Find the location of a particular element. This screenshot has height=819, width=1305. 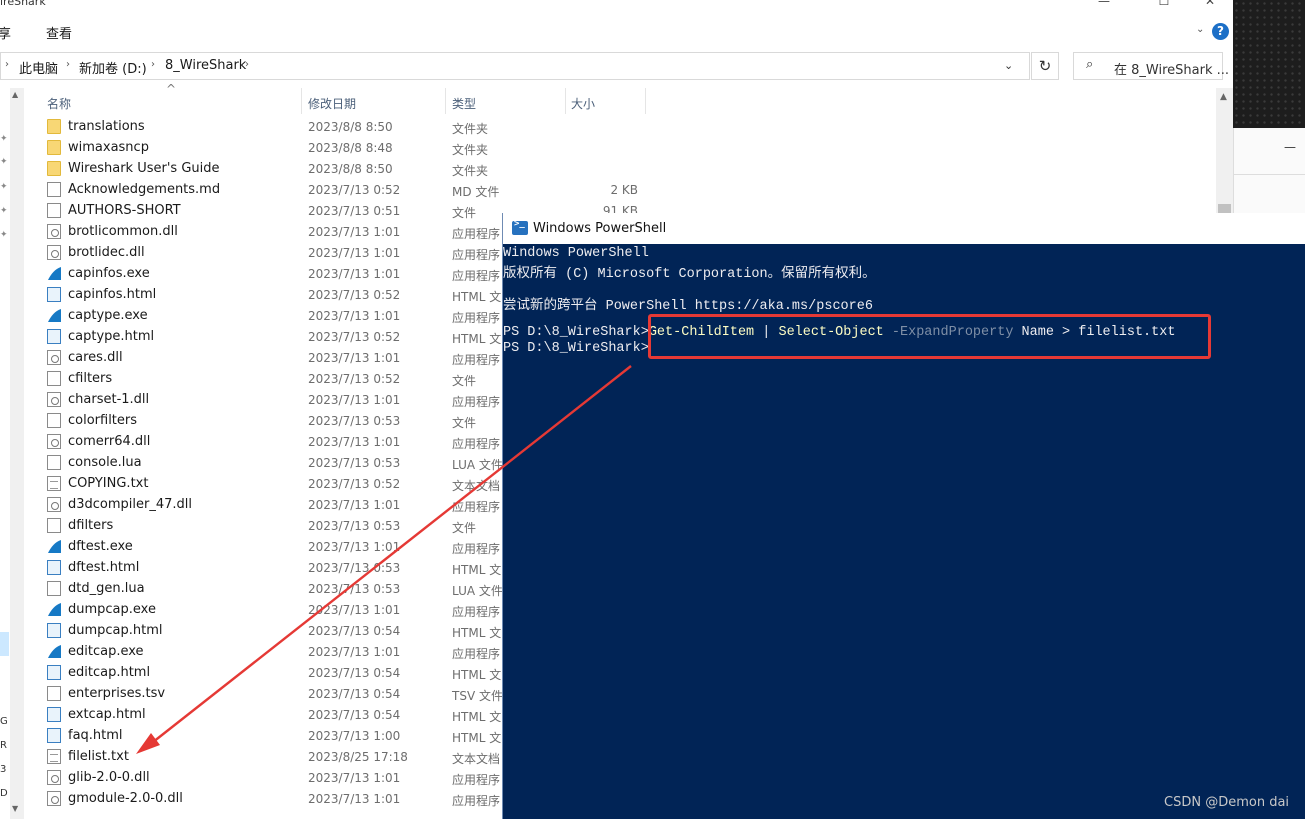

annotation-arrowhead is located at coordinates (148, 743).